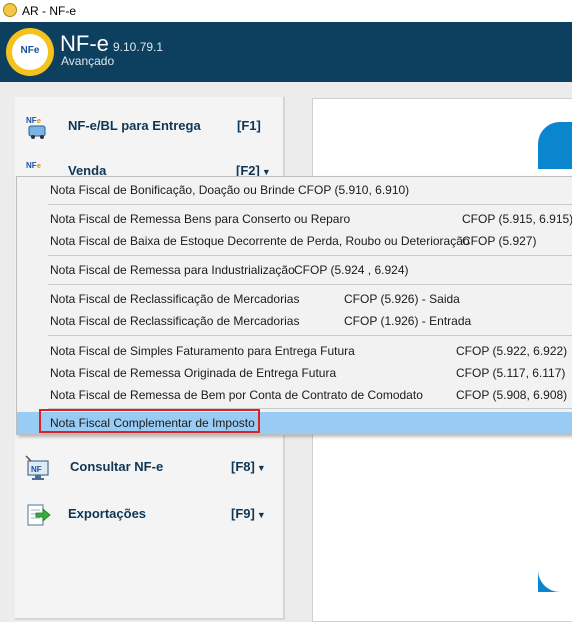 Image resolution: width=572 pixels, height=622 pixels. Describe the element at coordinates (36, 127) in the screenshot. I see `nfe-delivery-icon: NF e` at that location.